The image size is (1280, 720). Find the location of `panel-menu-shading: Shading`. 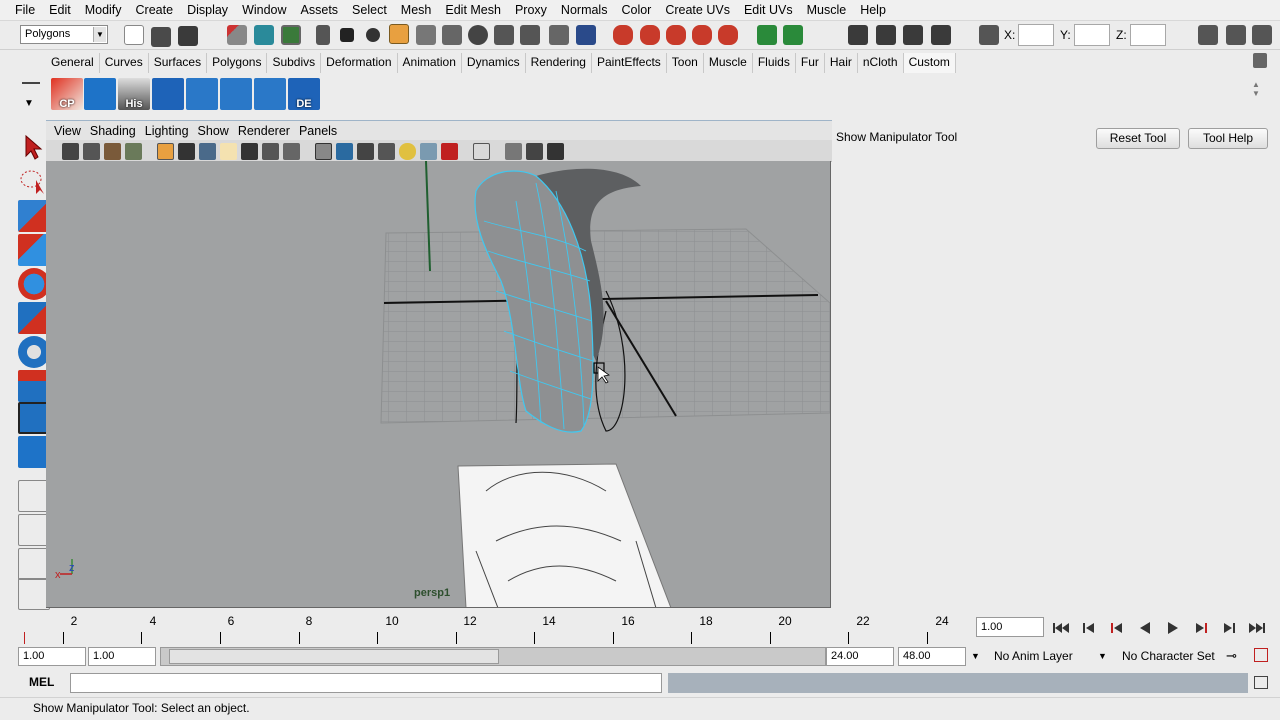

panel-menu-shading: Shading is located at coordinates (115, 131).